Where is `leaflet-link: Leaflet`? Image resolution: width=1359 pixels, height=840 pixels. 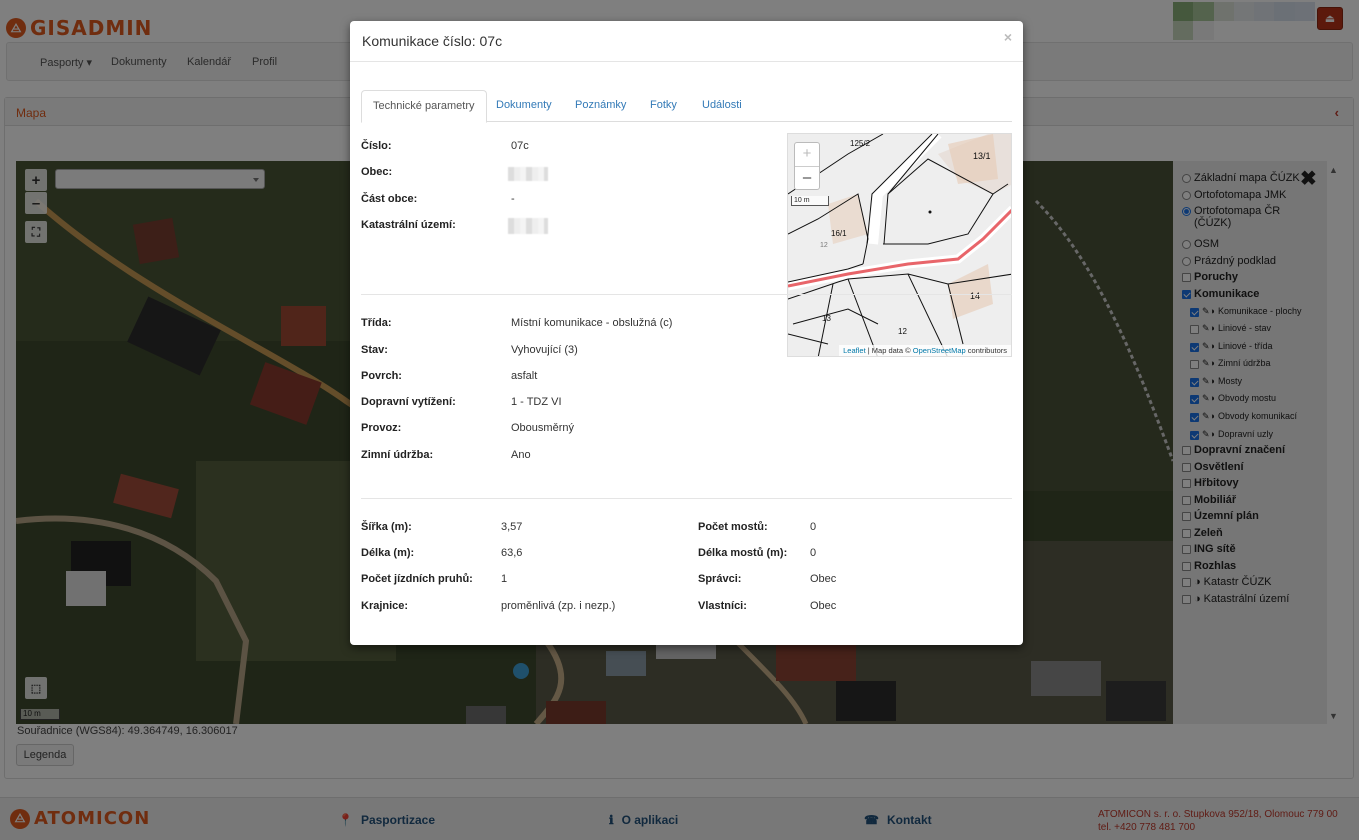 leaflet-link: Leaflet is located at coordinates (854, 350).